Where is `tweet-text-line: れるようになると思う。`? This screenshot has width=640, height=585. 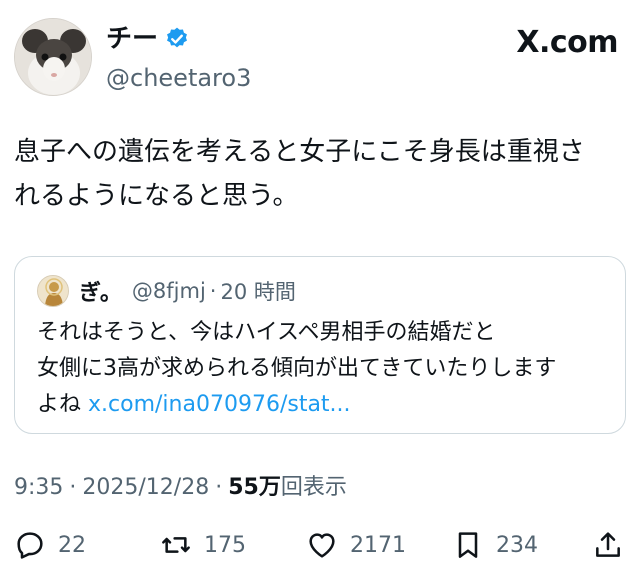
tweet-text-line: れるようになると思う。 is located at coordinates (156, 196).